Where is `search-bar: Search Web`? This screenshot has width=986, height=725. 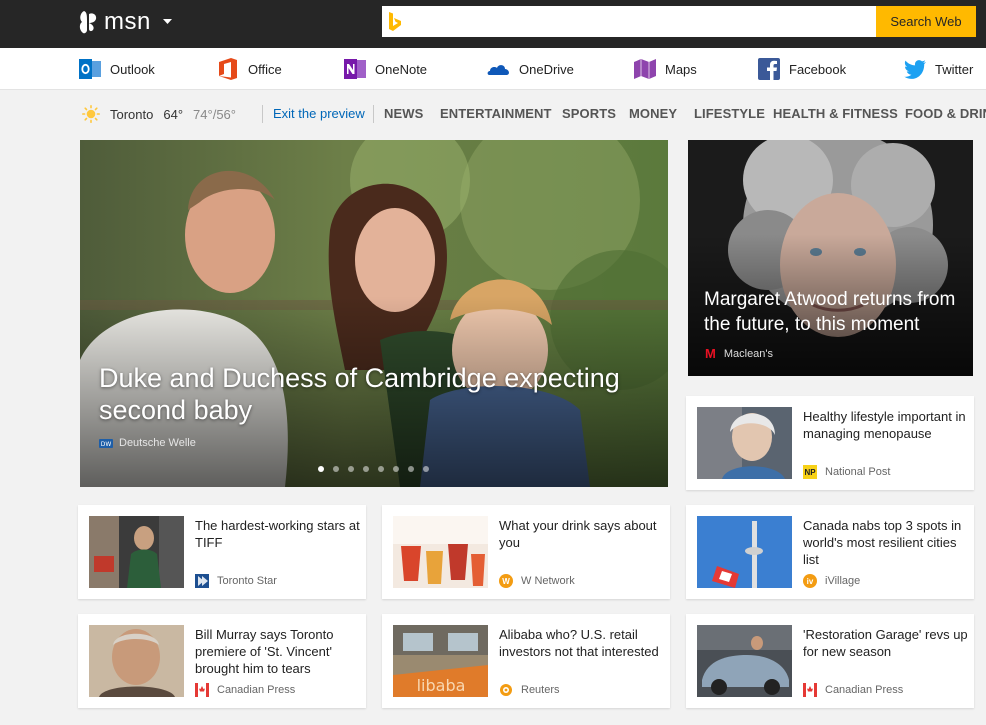
search-bar: Search Web is located at coordinates (679, 21).